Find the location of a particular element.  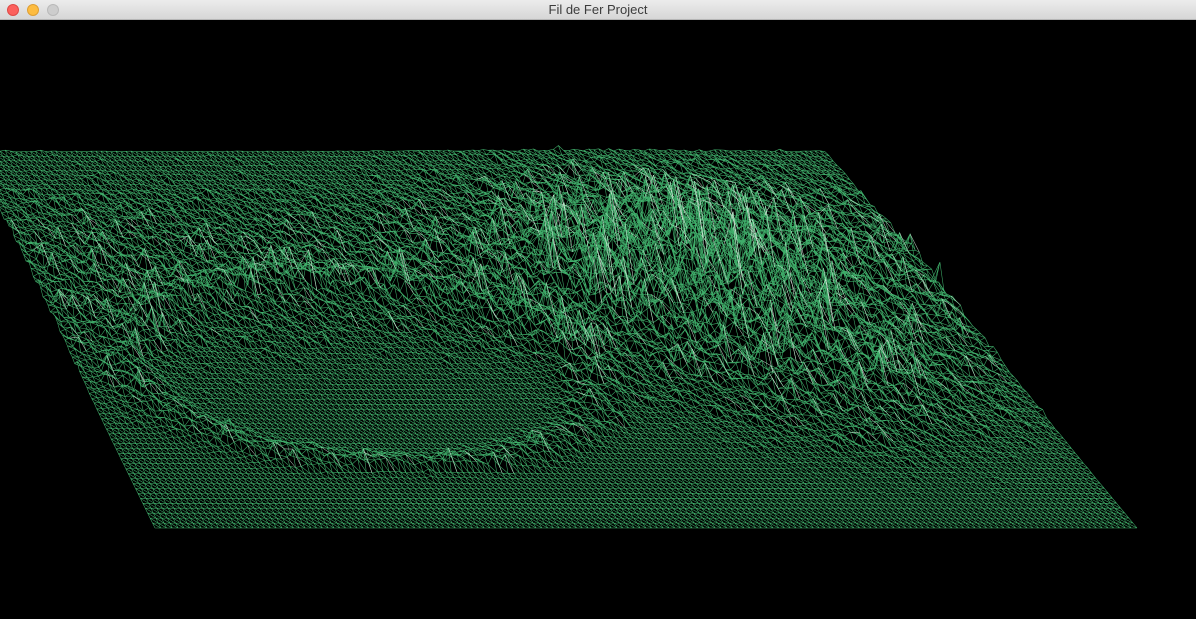

window-titlebar: Fil de Fer Project is located at coordinates (598, 10).